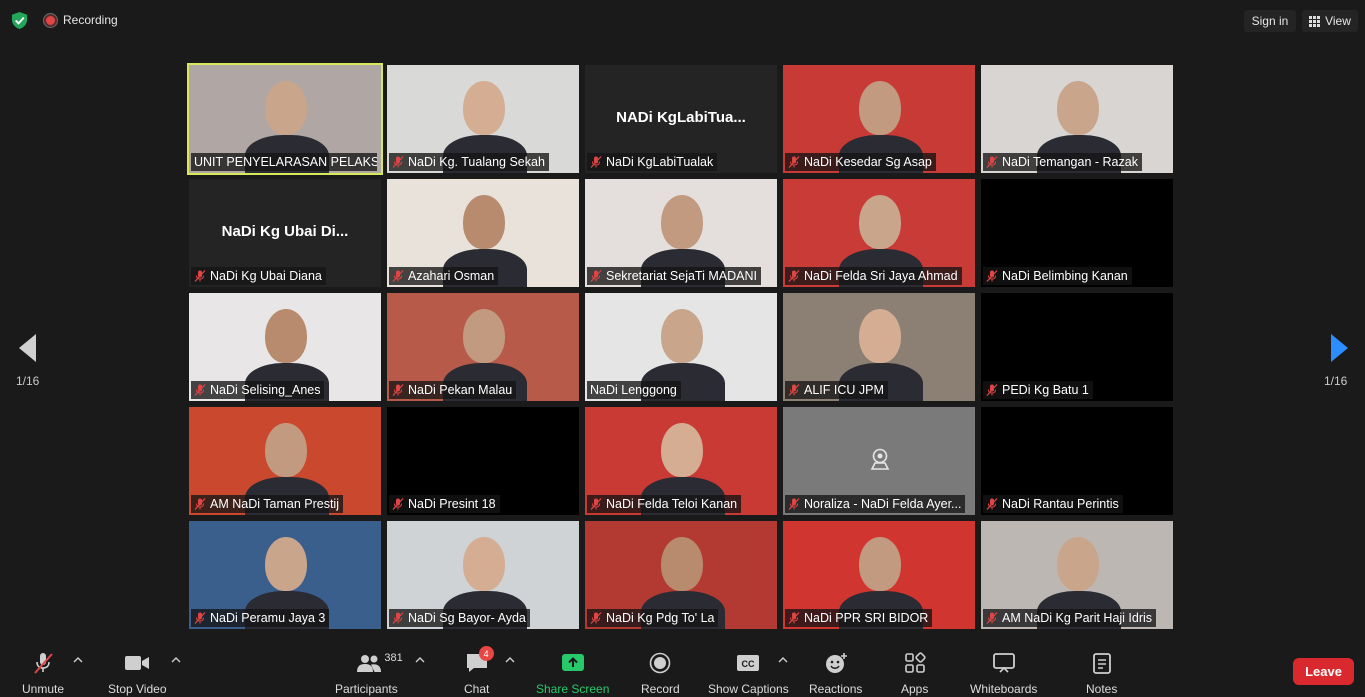 This screenshot has width=1365, height=697. Describe the element at coordinates (483, 347) in the screenshot. I see `participant-tile: NaDi Pekan Malau` at that location.